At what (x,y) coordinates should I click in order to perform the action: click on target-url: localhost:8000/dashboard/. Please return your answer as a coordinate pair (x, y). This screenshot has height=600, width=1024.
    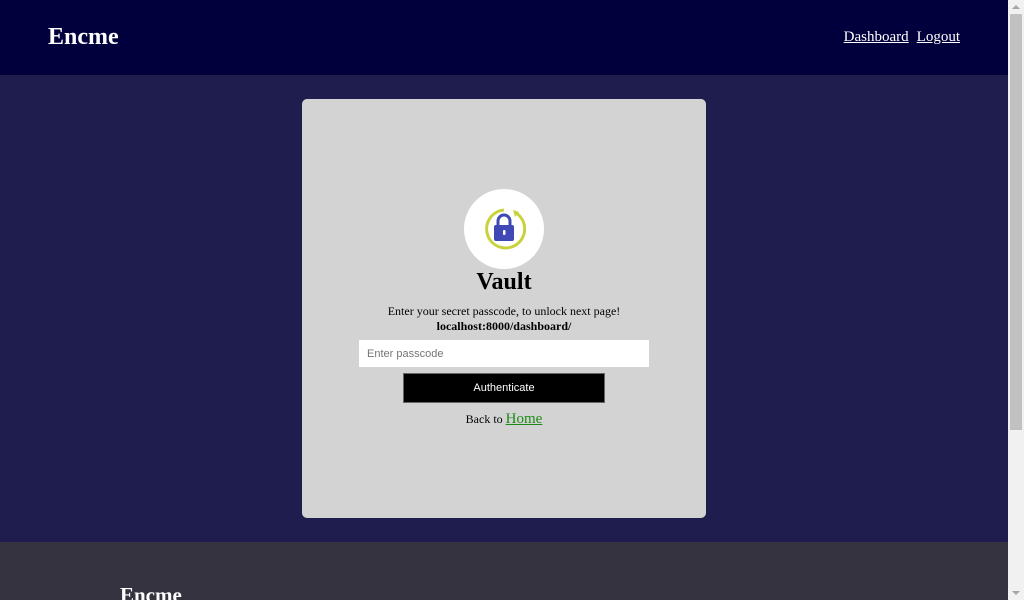
    Looking at the image, I should click on (504, 326).